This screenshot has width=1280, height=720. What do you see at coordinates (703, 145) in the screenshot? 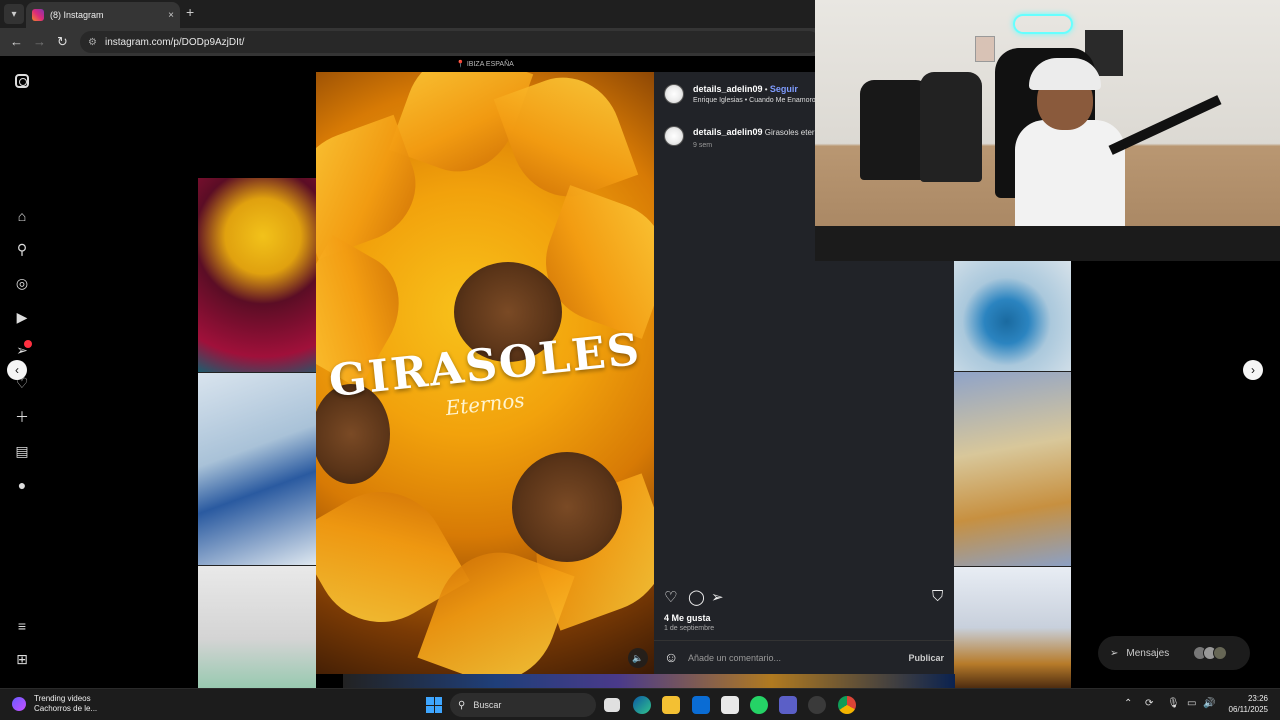
I see `caption-age: 9 sem` at bounding box center [703, 145].